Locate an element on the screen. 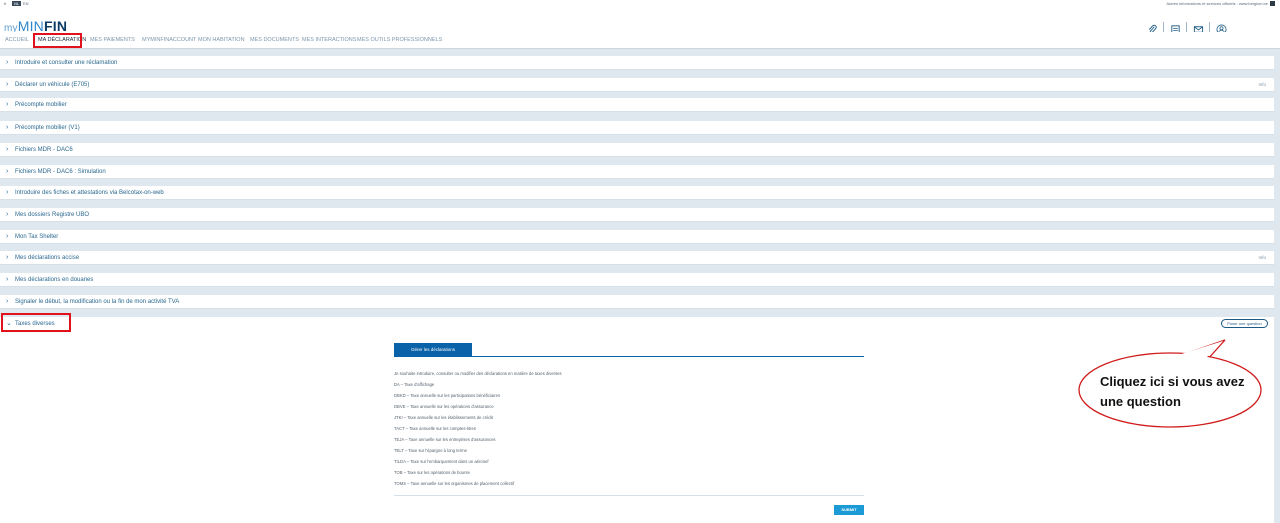 This screenshot has height=523, width=1280. tax-link: DA – Taxe d'affichage is located at coordinates (414, 384).